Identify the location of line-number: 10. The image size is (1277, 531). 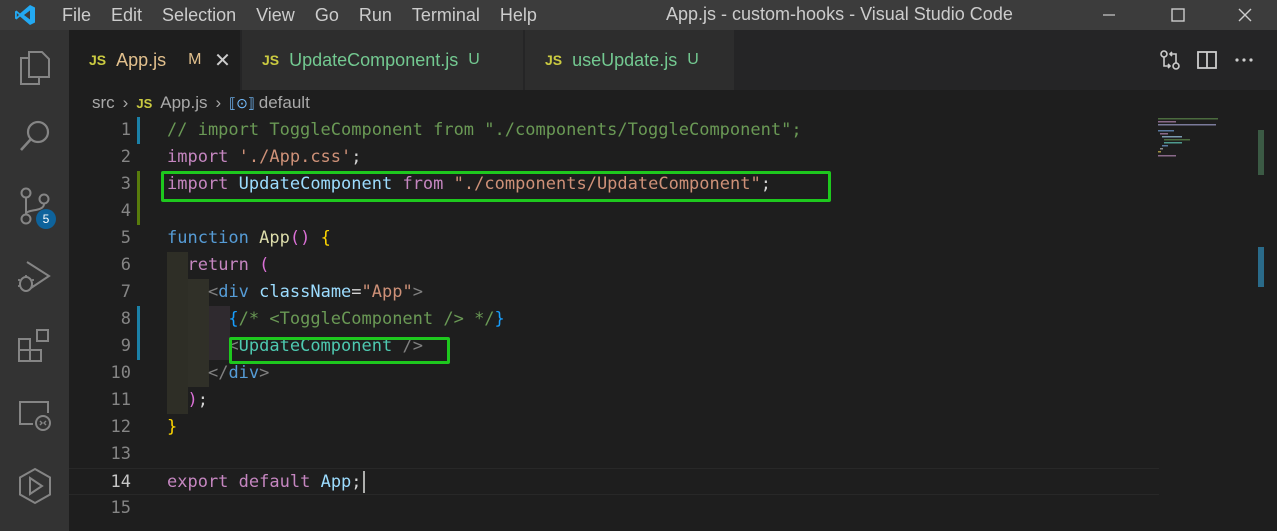
(120, 373).